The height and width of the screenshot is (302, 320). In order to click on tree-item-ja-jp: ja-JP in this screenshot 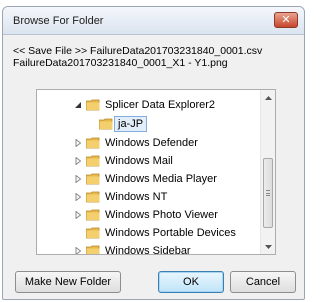, I will do `click(123, 124)`.